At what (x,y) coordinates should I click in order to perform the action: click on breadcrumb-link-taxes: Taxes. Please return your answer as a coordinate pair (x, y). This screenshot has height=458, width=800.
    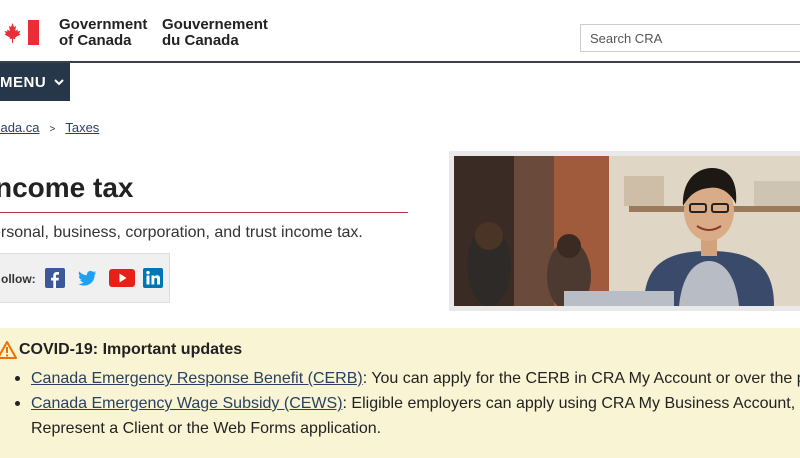
    Looking at the image, I should click on (82, 127).